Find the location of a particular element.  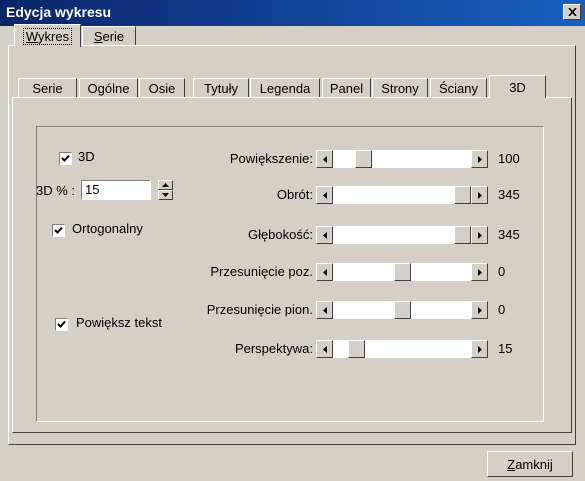

spinner-3d-percent-label: 3D % : is located at coordinates (56, 190).